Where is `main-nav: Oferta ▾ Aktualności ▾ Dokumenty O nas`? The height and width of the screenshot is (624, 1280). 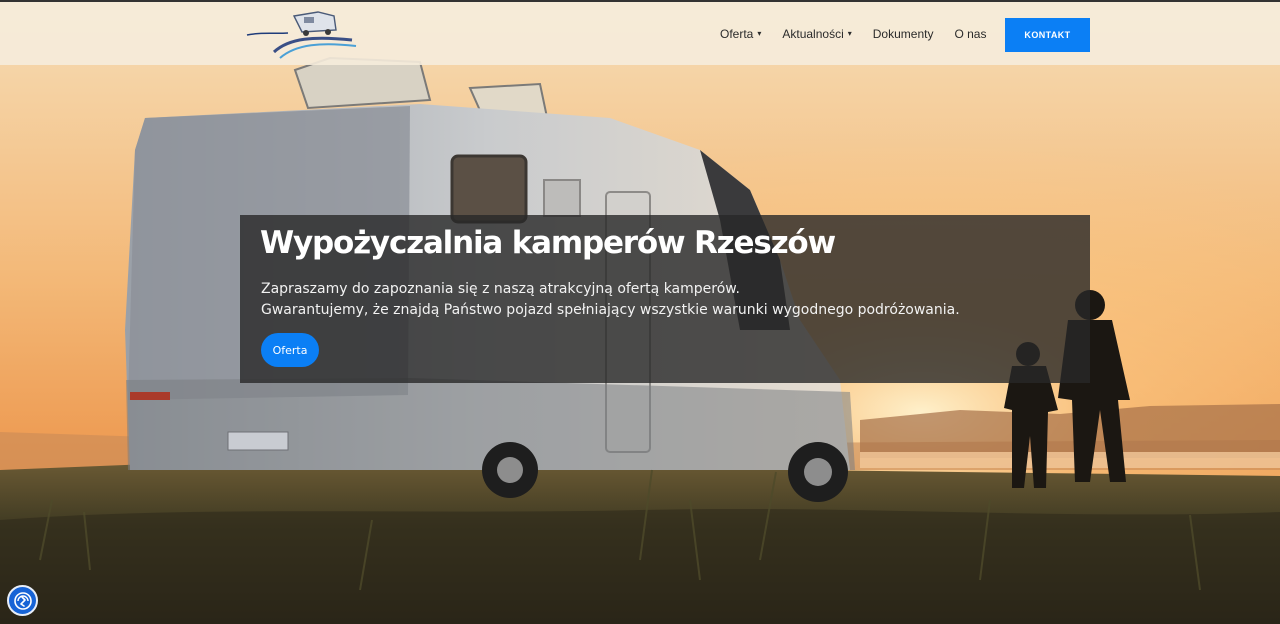
main-nav: Oferta ▾ Aktualności ▾ Dokumenty O nas is located at coordinates (863, 33).